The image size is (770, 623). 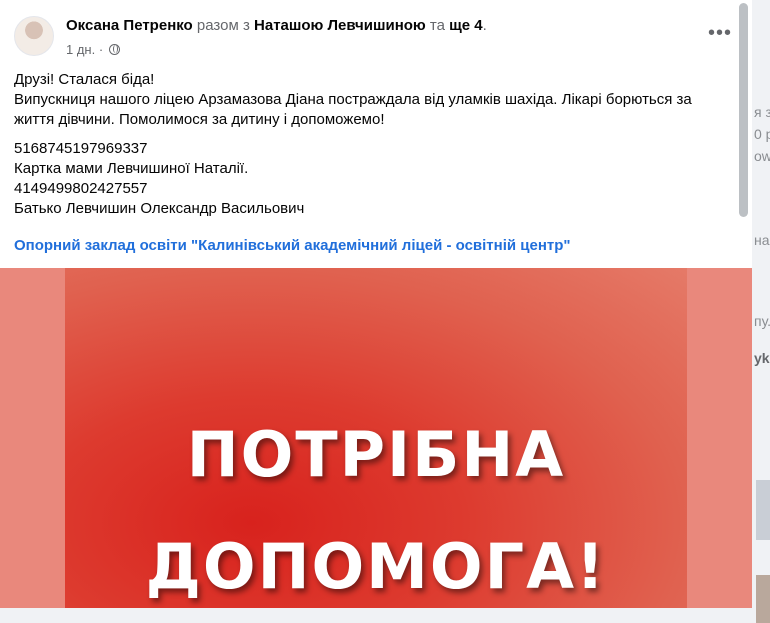 What do you see at coordinates (81, 188) in the screenshot?
I see `card-number: 4149499802427557` at bounding box center [81, 188].